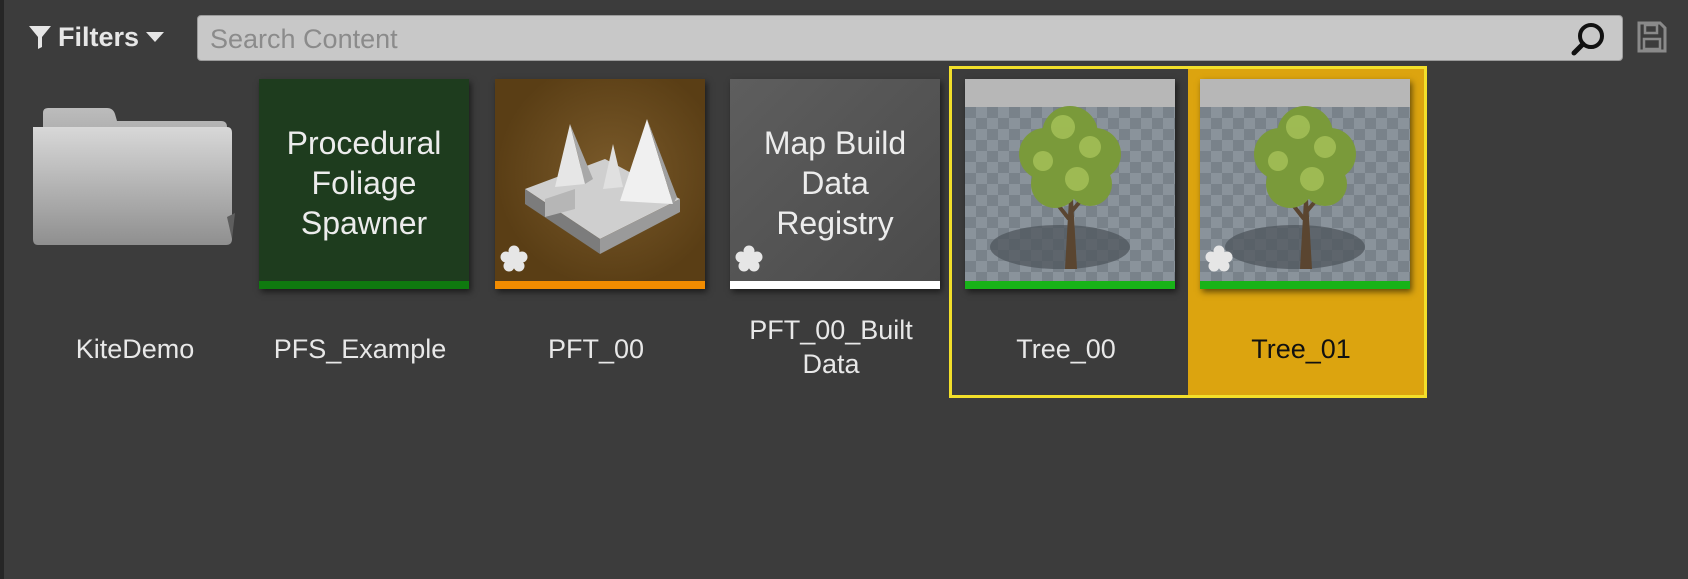 Image resolution: width=1688 pixels, height=579 pixels. I want to click on asset-tile-tree-01: Tree_01, so click(1299, 200).